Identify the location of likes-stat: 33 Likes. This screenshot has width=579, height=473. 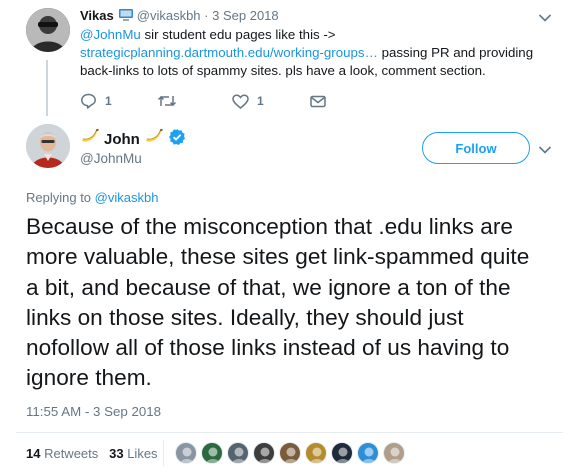
(133, 453).